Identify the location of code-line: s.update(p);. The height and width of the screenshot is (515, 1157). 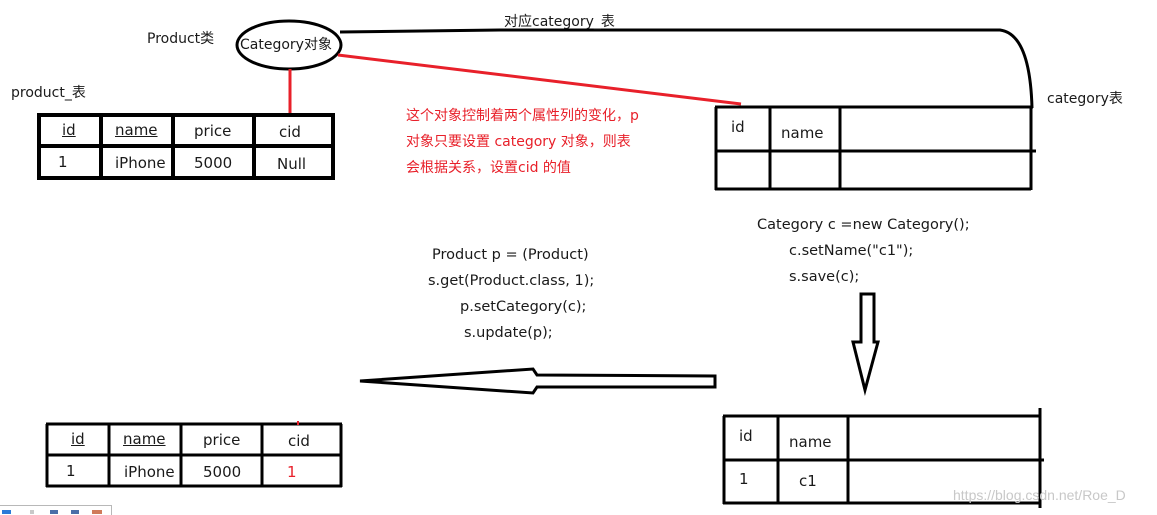
(508, 333).